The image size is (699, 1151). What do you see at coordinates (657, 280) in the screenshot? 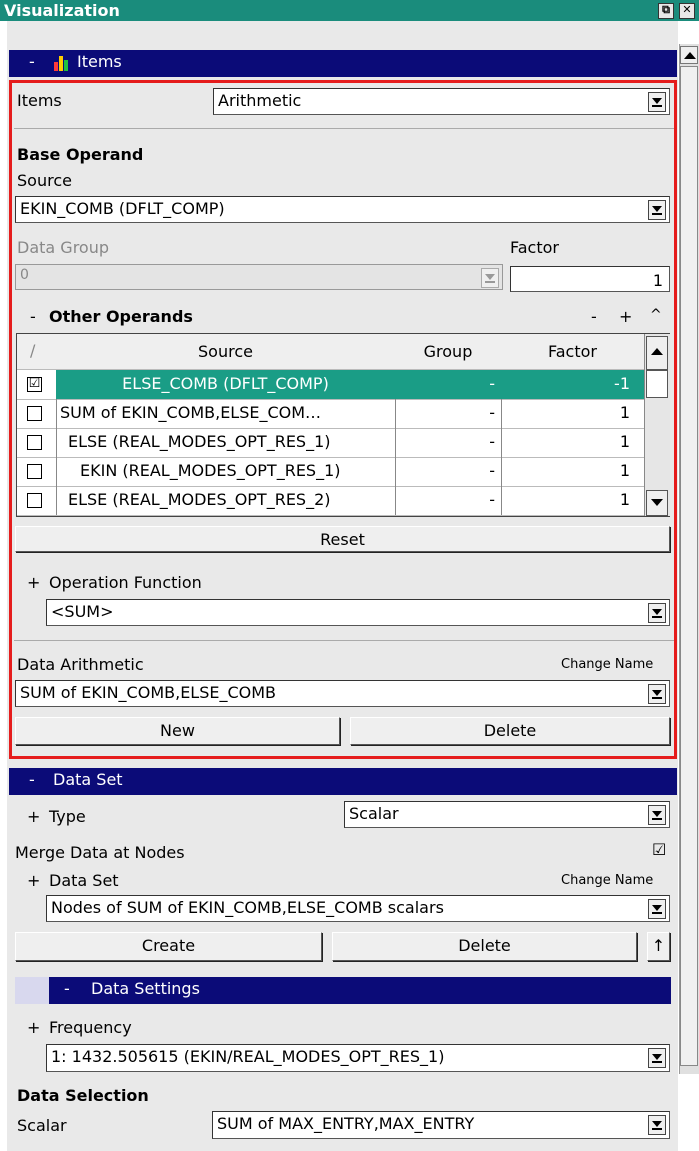
I see `factor-value: 1` at bounding box center [657, 280].